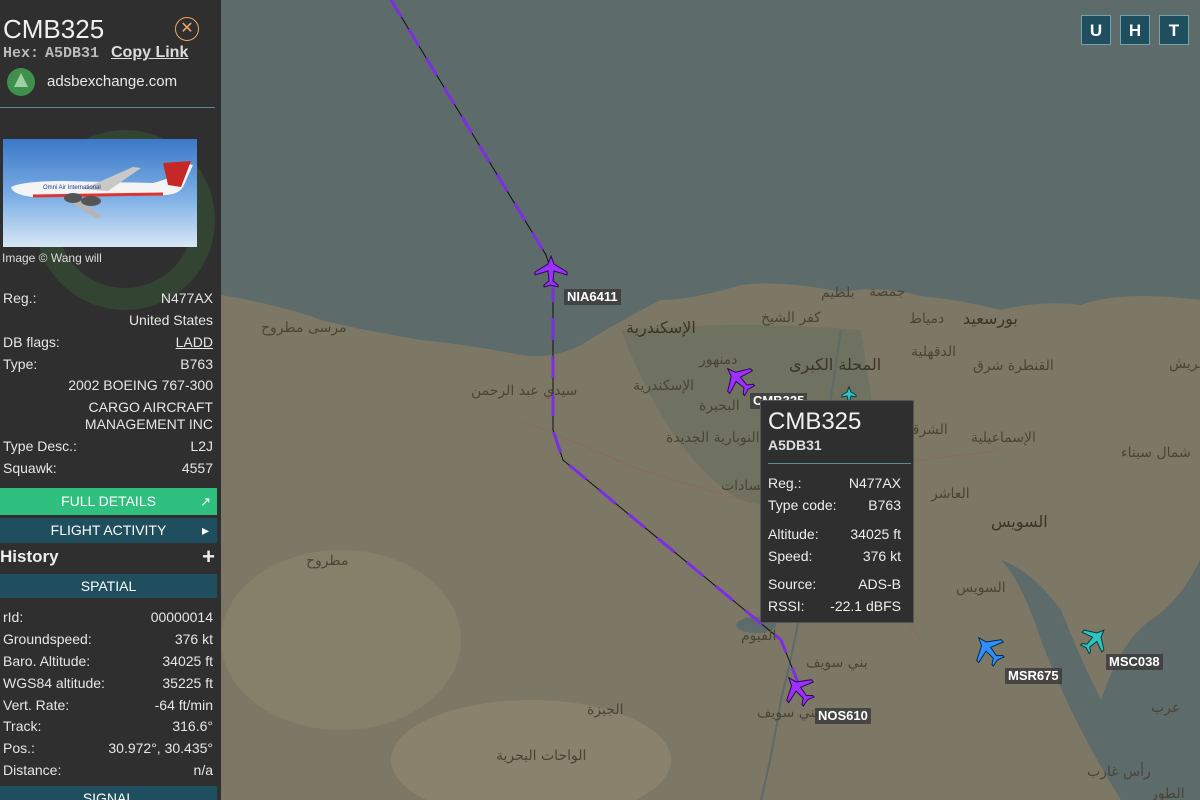 Image resolution: width=1200 pixels, height=800 pixels. What do you see at coordinates (149, 53) in the screenshot?
I see `copy-link: Copy Link` at bounding box center [149, 53].